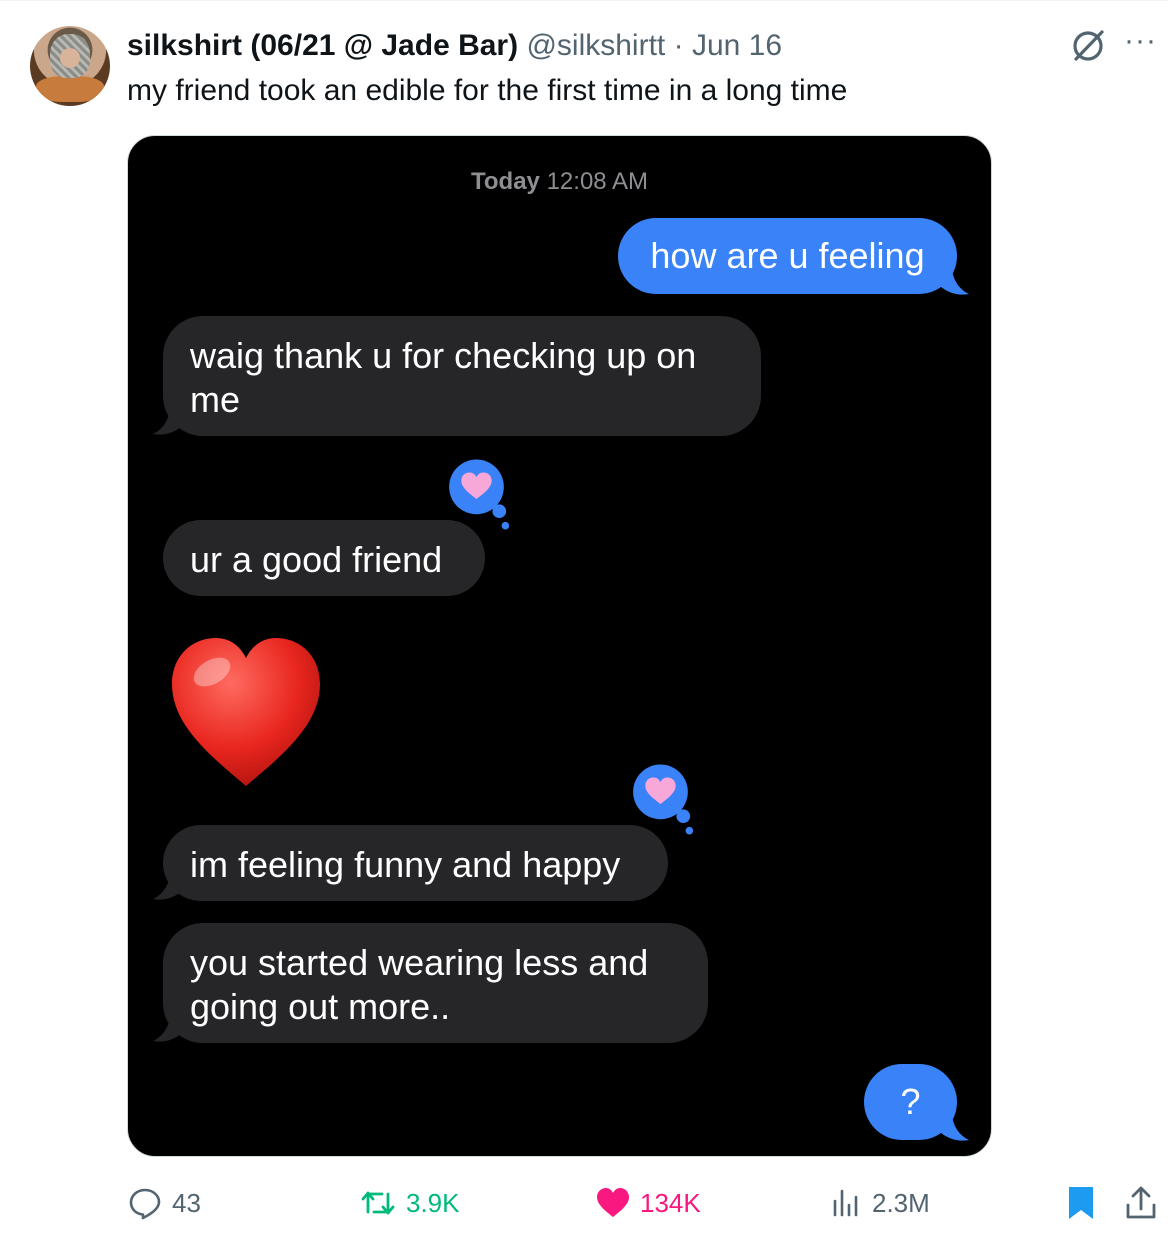  What do you see at coordinates (595, 45) in the screenshot?
I see `author-handle: @silkshirtt` at bounding box center [595, 45].